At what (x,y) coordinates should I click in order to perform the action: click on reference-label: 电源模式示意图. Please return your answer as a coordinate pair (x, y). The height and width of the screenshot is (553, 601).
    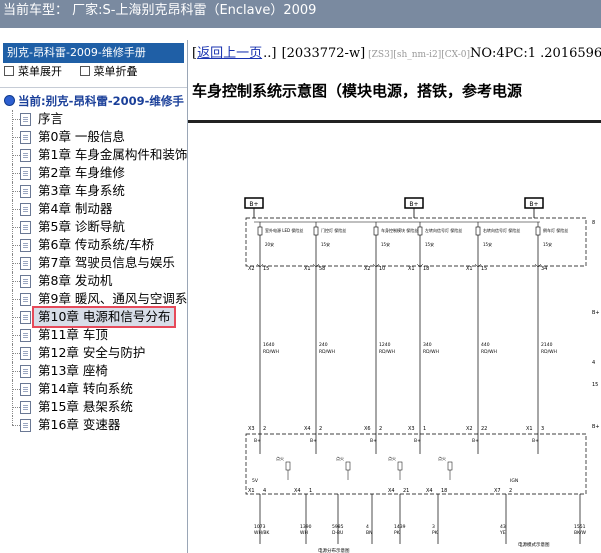
    Looking at the image, I should click on (534, 544).